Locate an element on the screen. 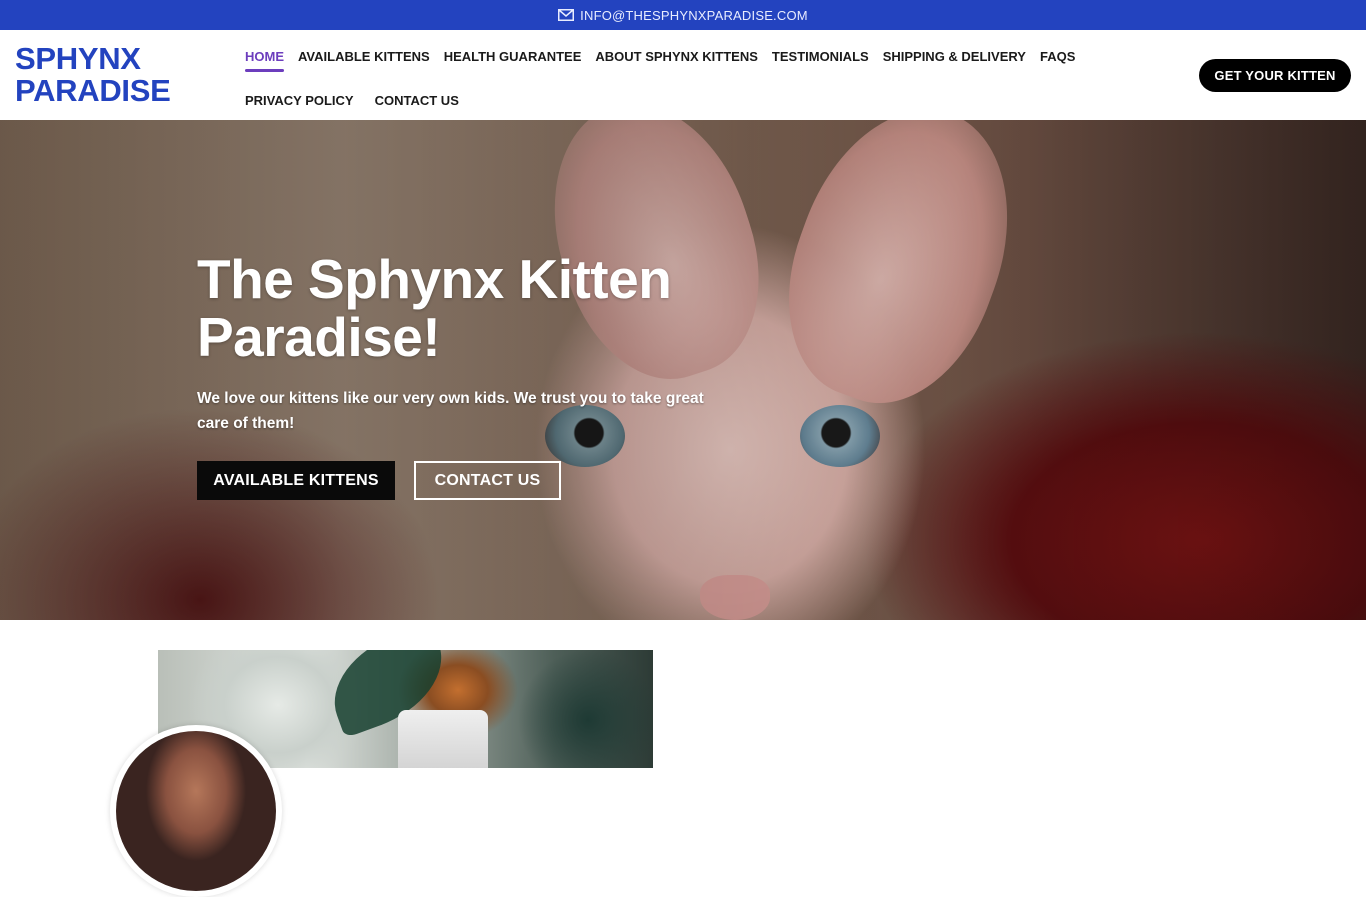 The image size is (1366, 897). nav-item-testimonials: TESTIMONIALS is located at coordinates (820, 57).